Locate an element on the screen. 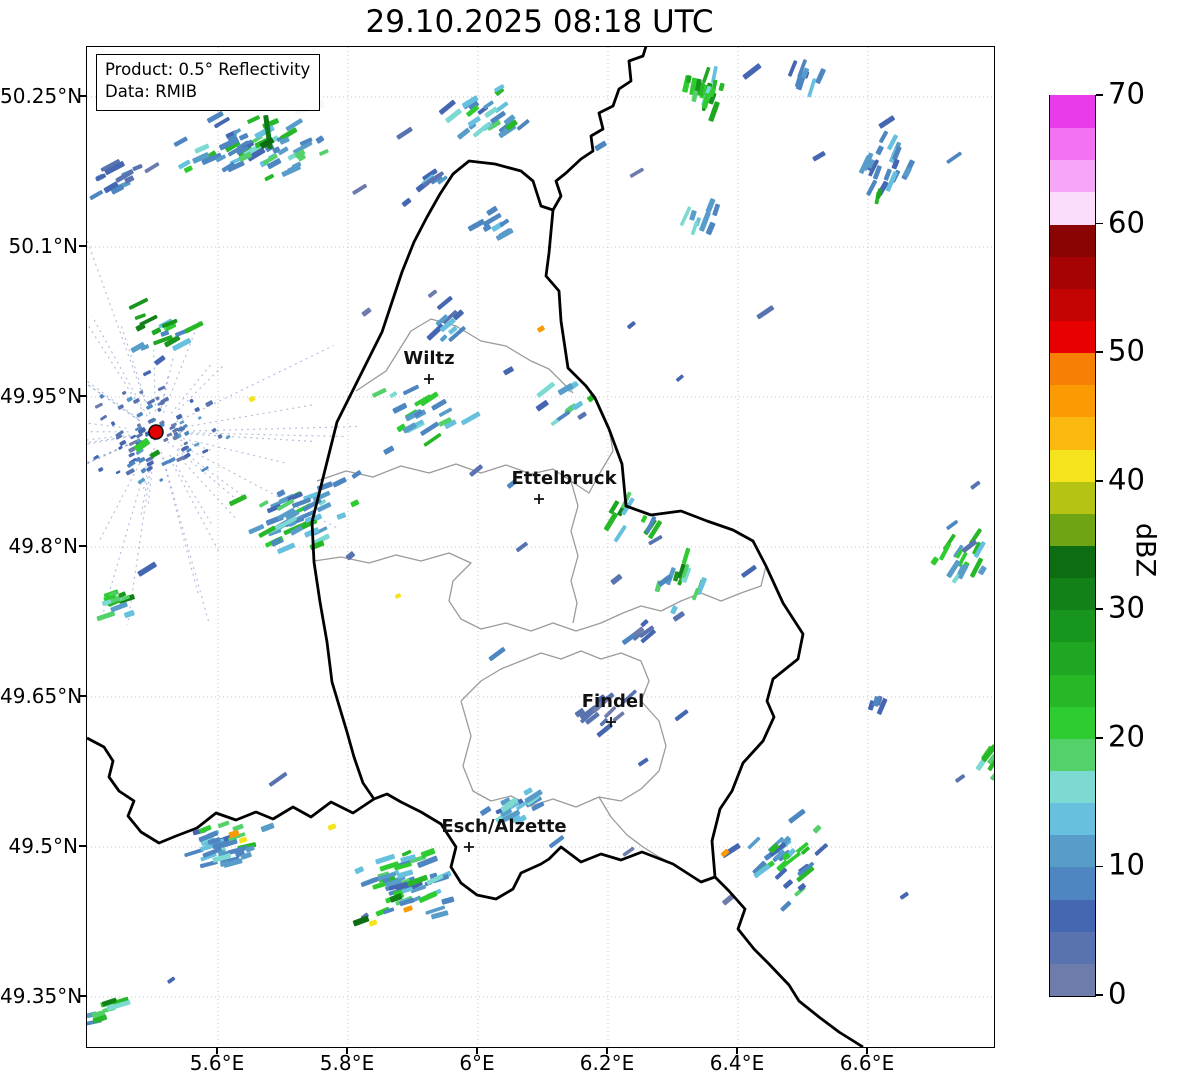 Image resolution: width=1184 pixels, height=1081 pixels. colorbar-tick-label: 0 is located at coordinates (1117, 993).